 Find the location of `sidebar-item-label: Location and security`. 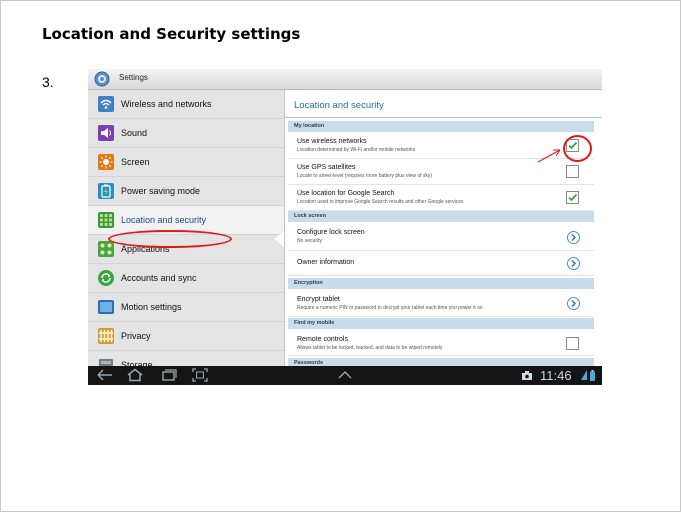

sidebar-item-label: Location and security is located at coordinates (164, 220).